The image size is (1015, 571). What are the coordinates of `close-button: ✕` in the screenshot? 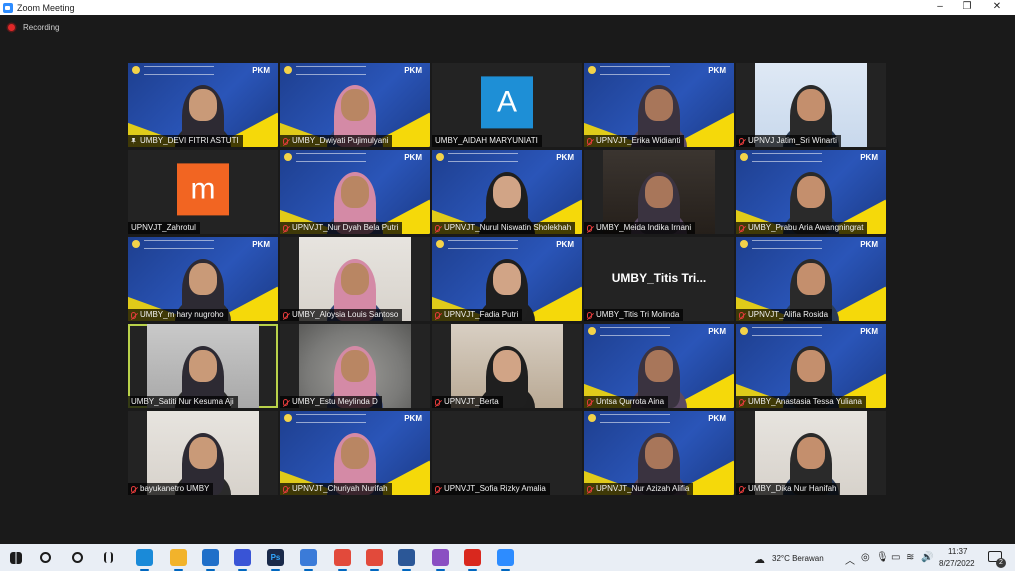 It's located at (997, 7).